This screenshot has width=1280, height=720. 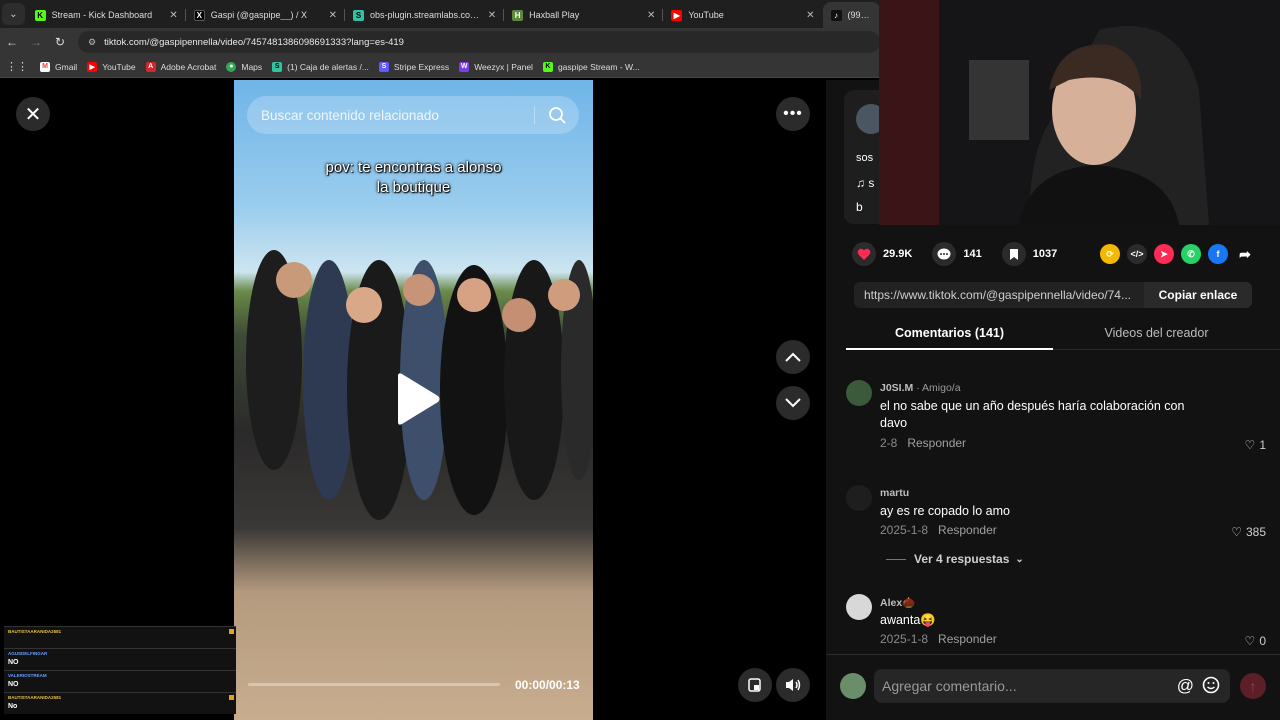 What do you see at coordinates (496, 66) in the screenshot?
I see `bookmark-weezyx: W Weezyx | Panel` at bounding box center [496, 66].